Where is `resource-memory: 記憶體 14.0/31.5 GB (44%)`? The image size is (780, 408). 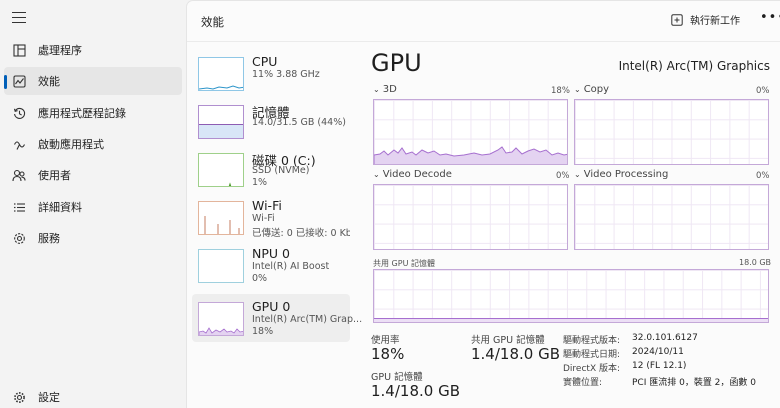 resource-memory: 記憶體 14.0/31.5 GB (44%) is located at coordinates (271, 121).